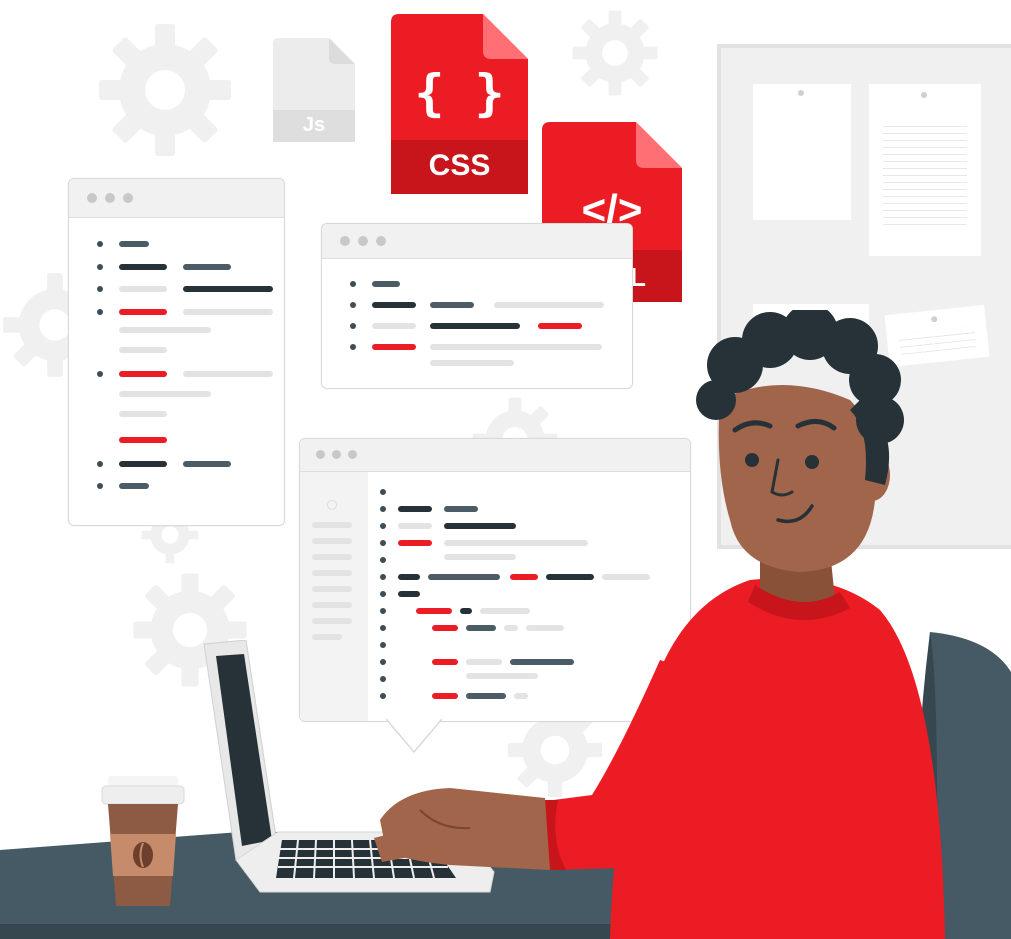  What do you see at coordinates (314, 125) in the screenshot?
I see `js-file-label: Js` at bounding box center [314, 125].